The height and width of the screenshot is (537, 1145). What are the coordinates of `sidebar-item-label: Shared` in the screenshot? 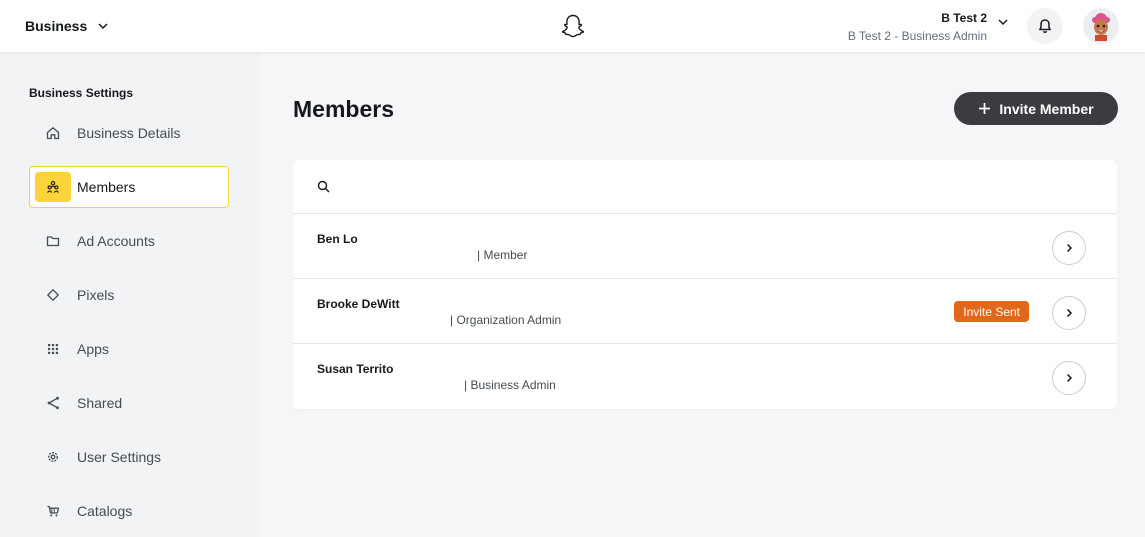 It's located at (100, 403).